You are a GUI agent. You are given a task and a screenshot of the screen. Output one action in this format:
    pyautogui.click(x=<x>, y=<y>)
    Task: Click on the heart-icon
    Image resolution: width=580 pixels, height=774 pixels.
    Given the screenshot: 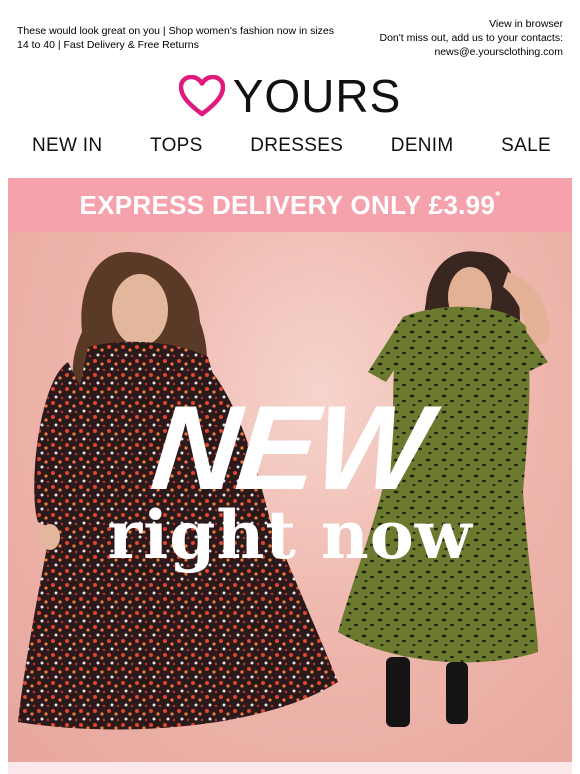 What is the action you would take?
    pyautogui.click(x=201, y=96)
    